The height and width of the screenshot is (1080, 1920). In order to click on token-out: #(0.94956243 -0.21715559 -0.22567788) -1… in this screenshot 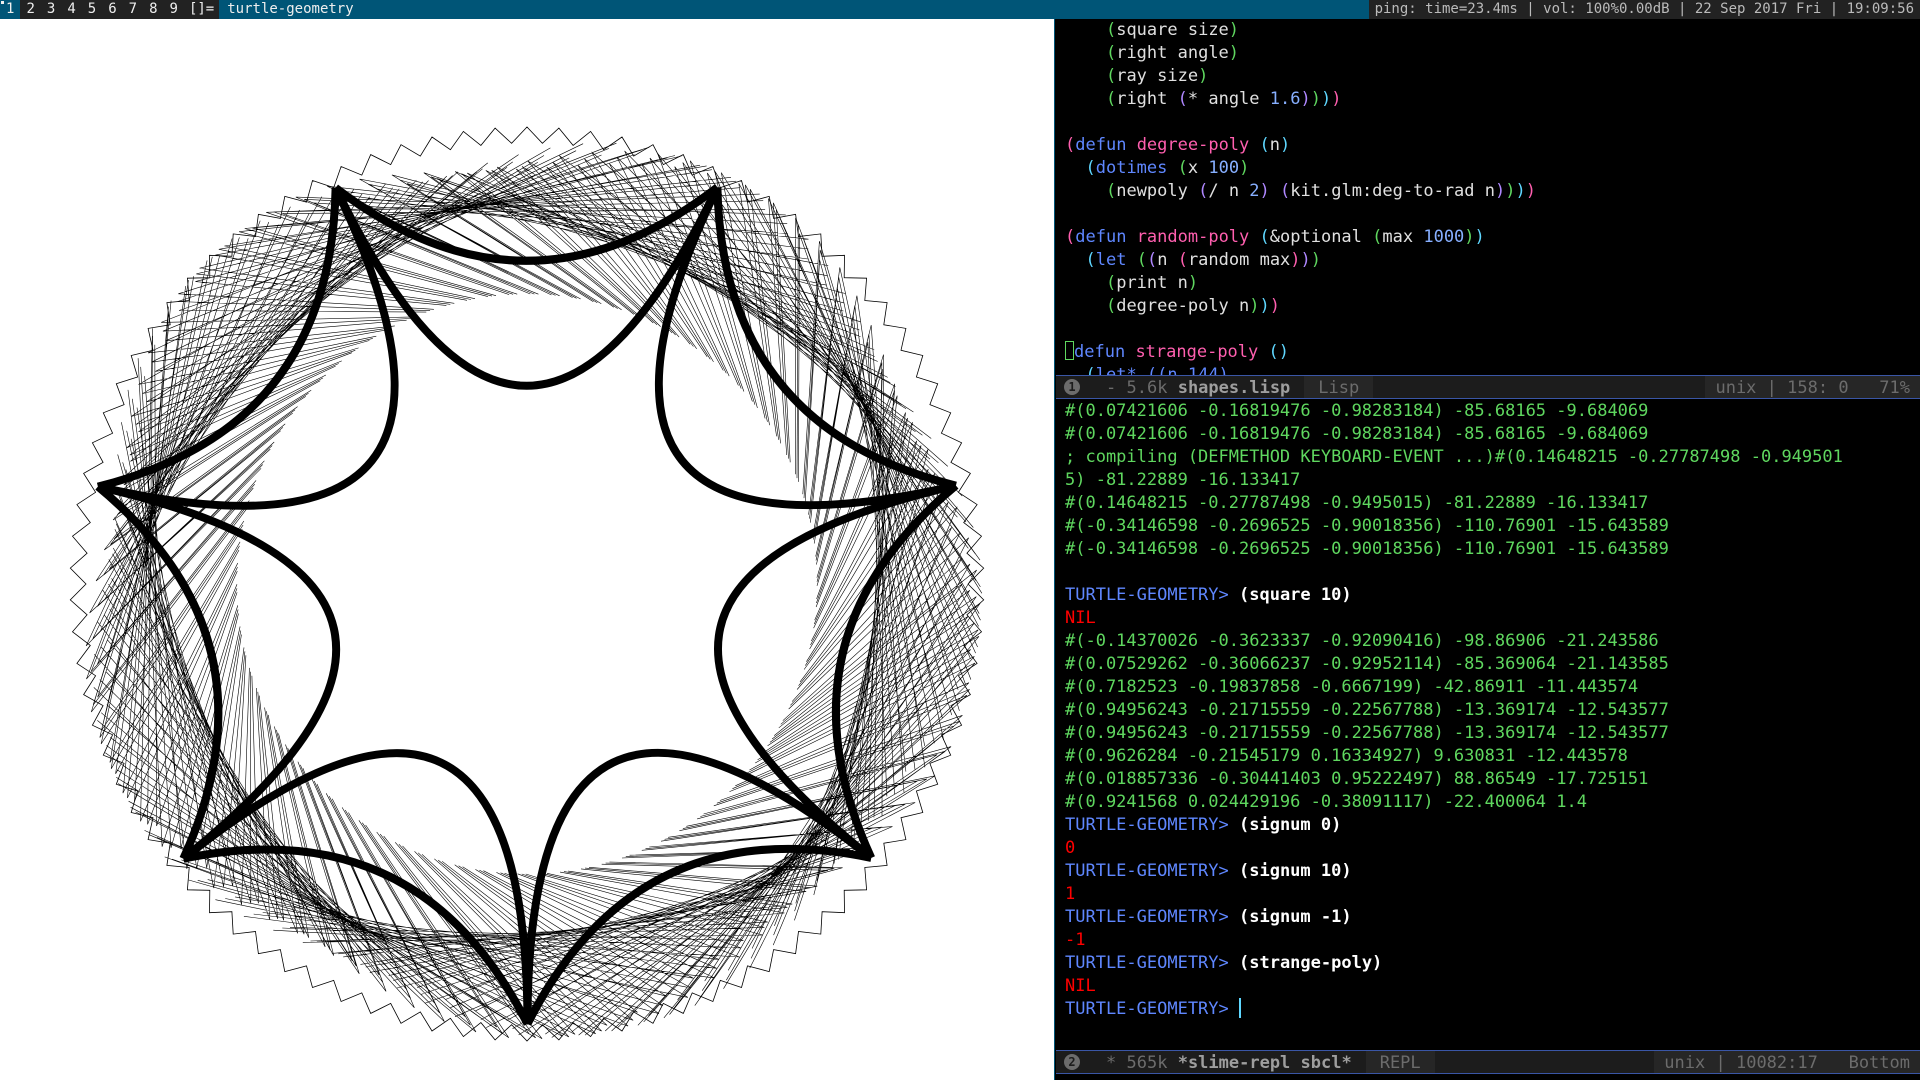, I will do `click(1367, 733)`.